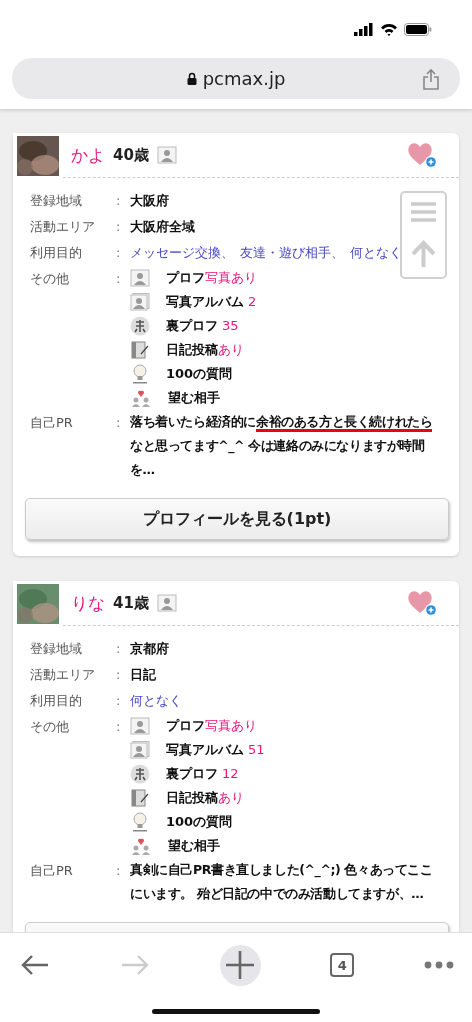  What do you see at coordinates (364, 29) in the screenshot?
I see `signal-icon` at bounding box center [364, 29].